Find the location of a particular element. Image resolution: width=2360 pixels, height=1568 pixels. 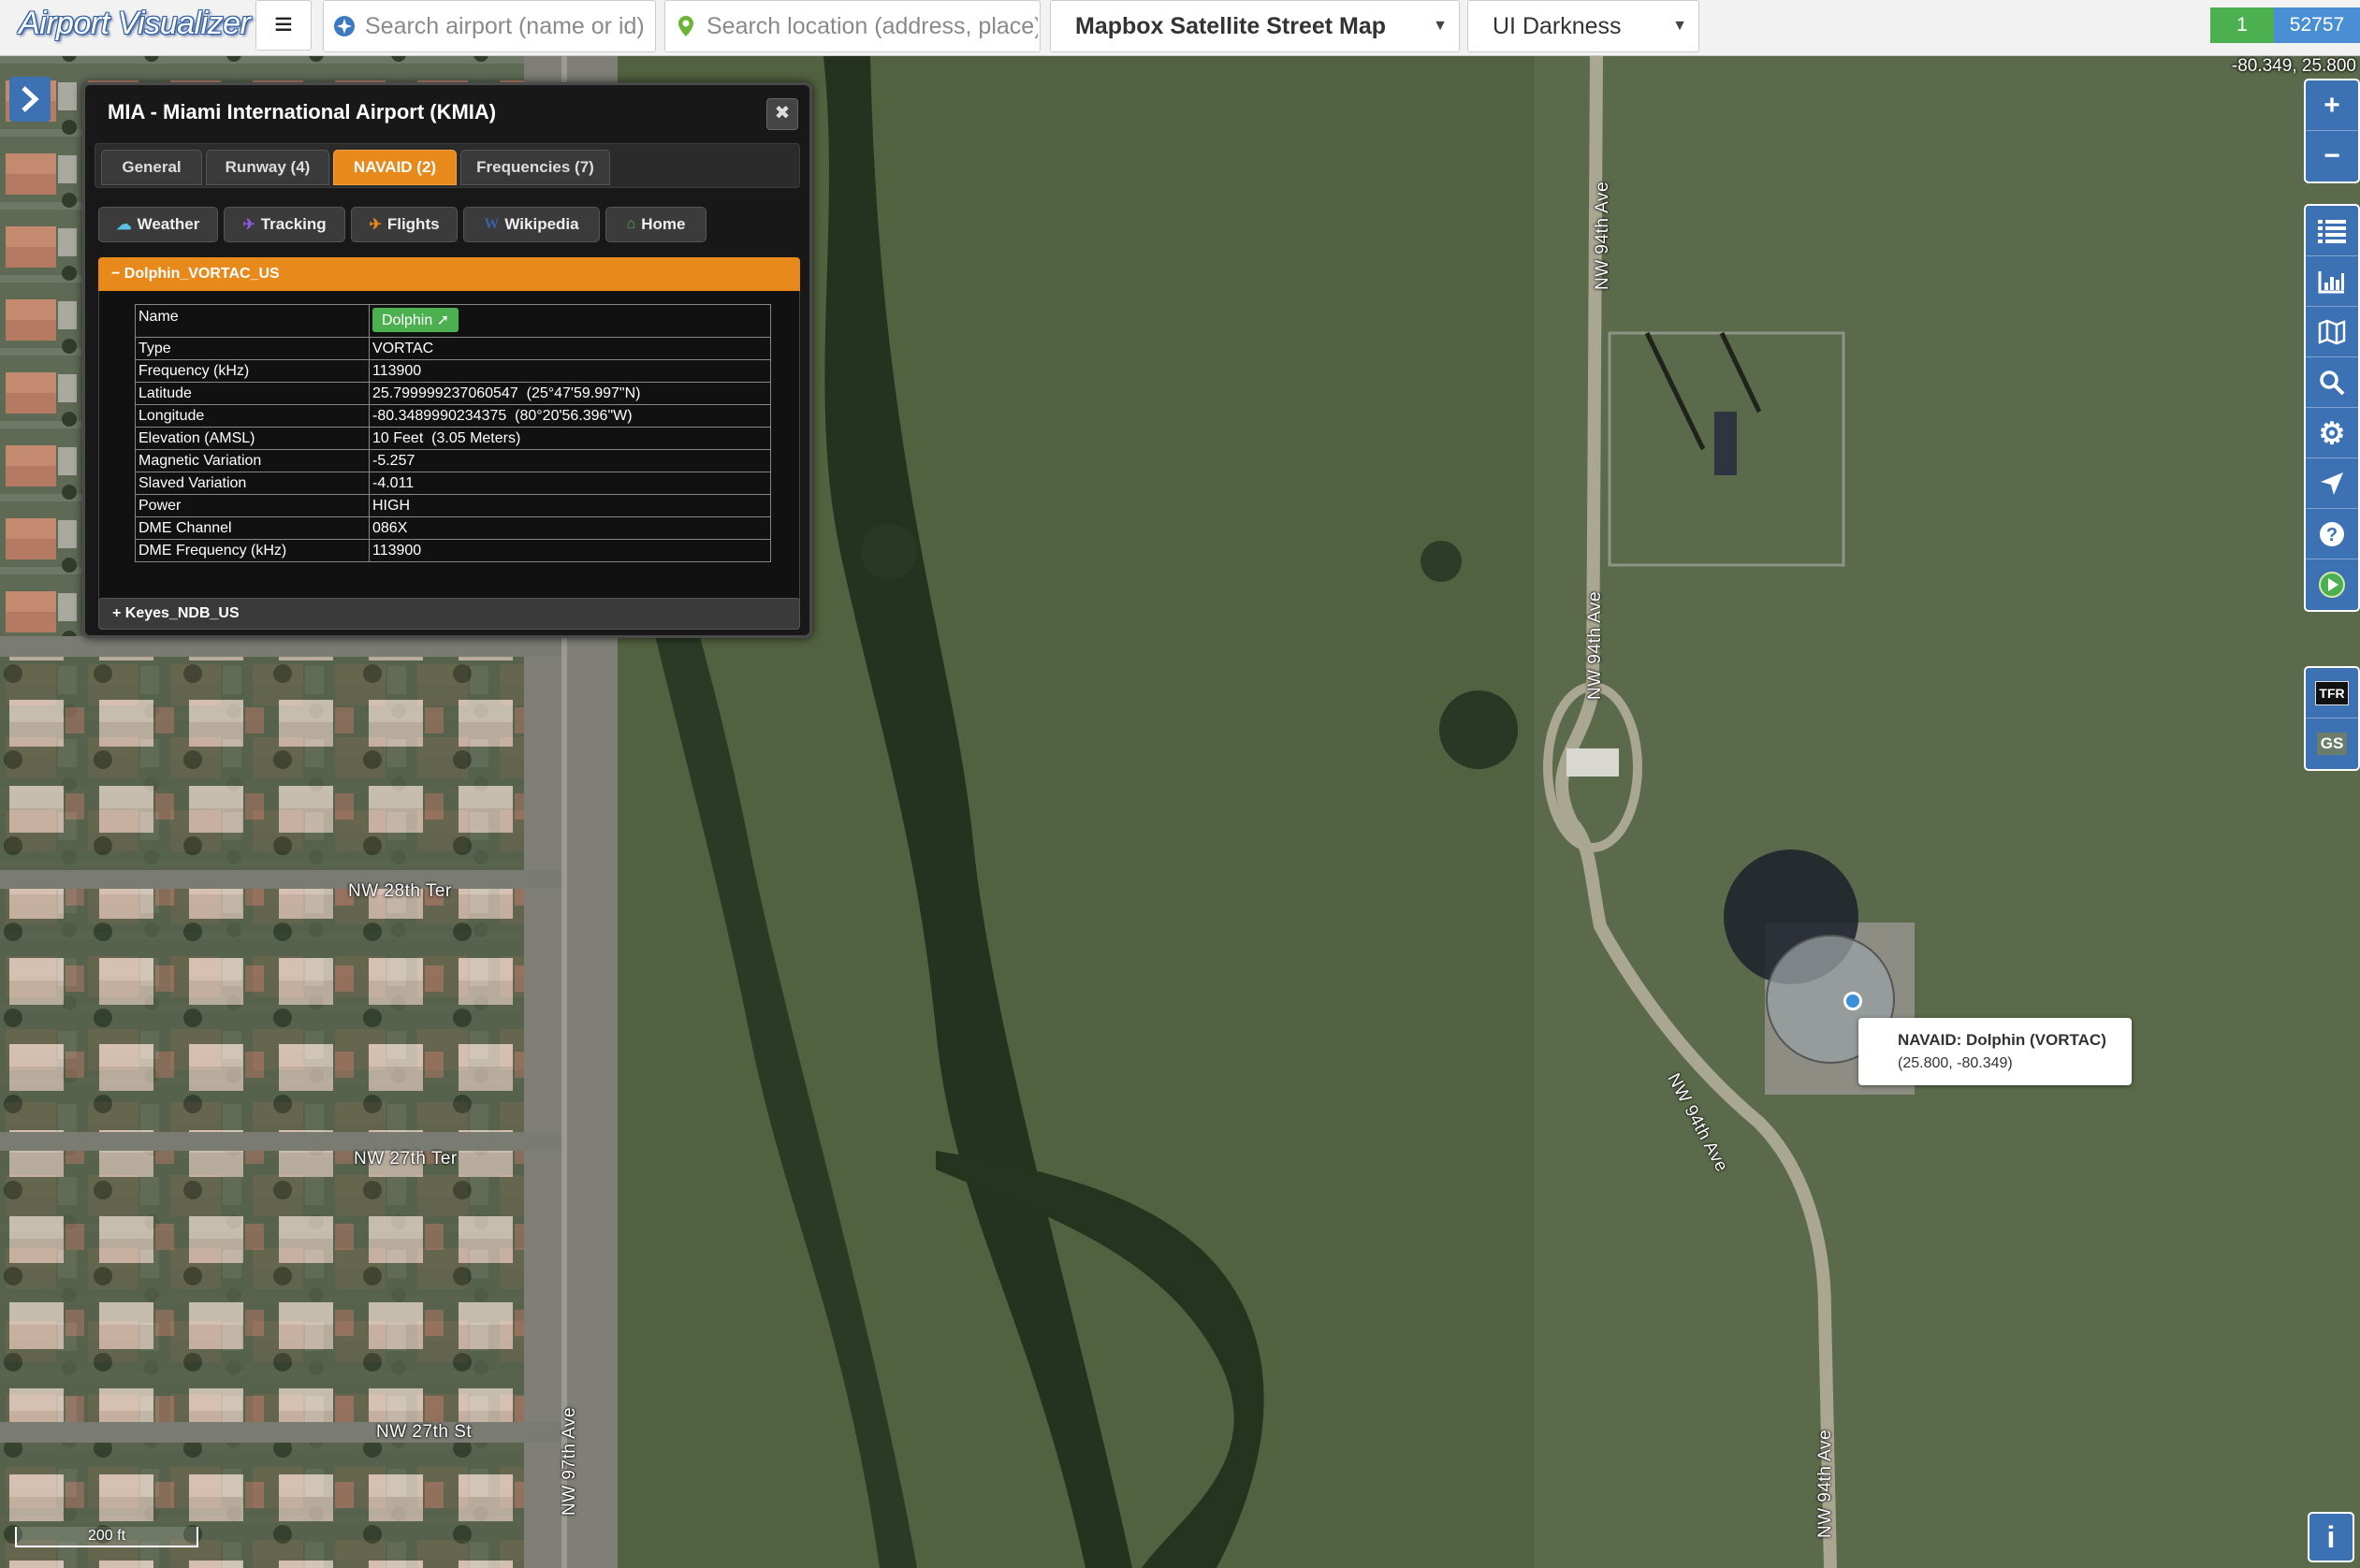

play-icon is located at coordinates (2332, 585).